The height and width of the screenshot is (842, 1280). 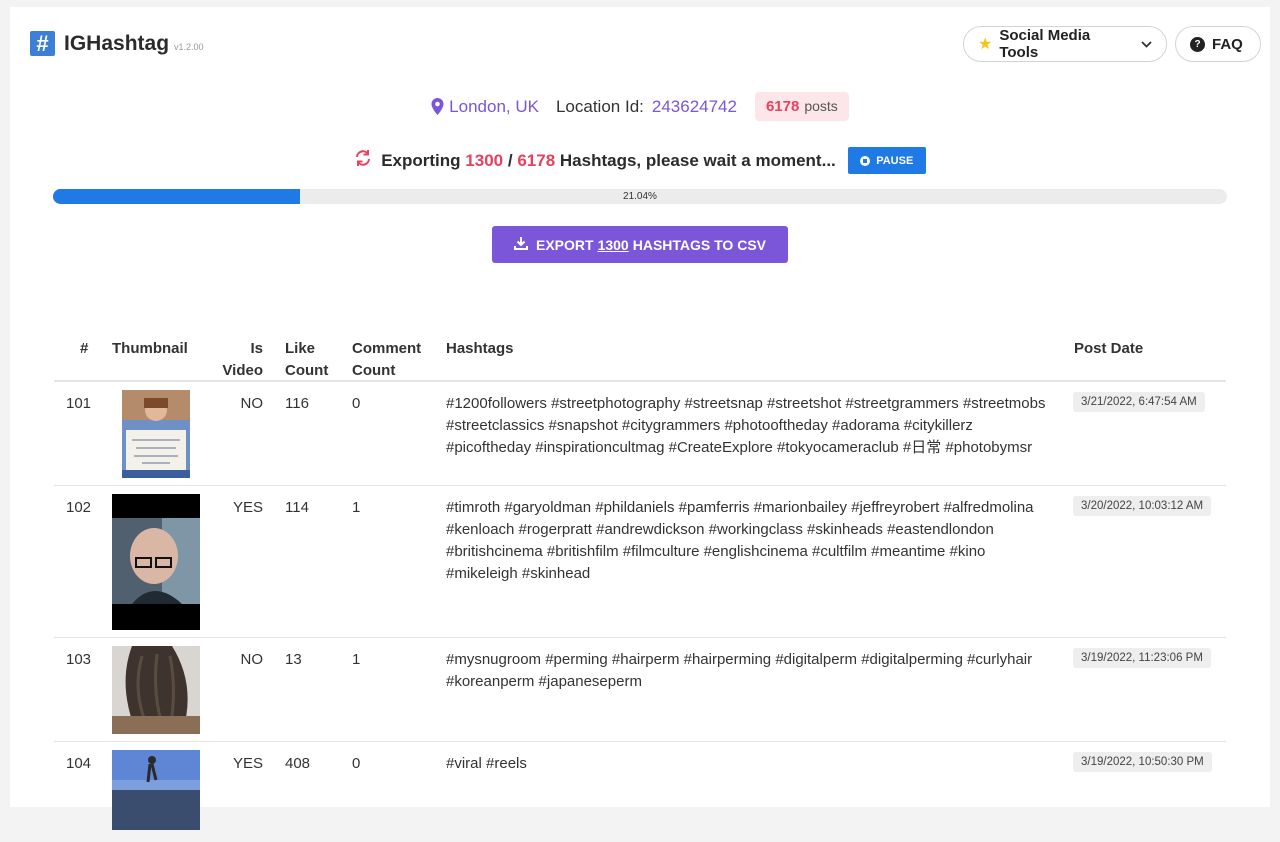 What do you see at coordinates (189, 46) in the screenshot?
I see `app-version: v1.2.00` at bounding box center [189, 46].